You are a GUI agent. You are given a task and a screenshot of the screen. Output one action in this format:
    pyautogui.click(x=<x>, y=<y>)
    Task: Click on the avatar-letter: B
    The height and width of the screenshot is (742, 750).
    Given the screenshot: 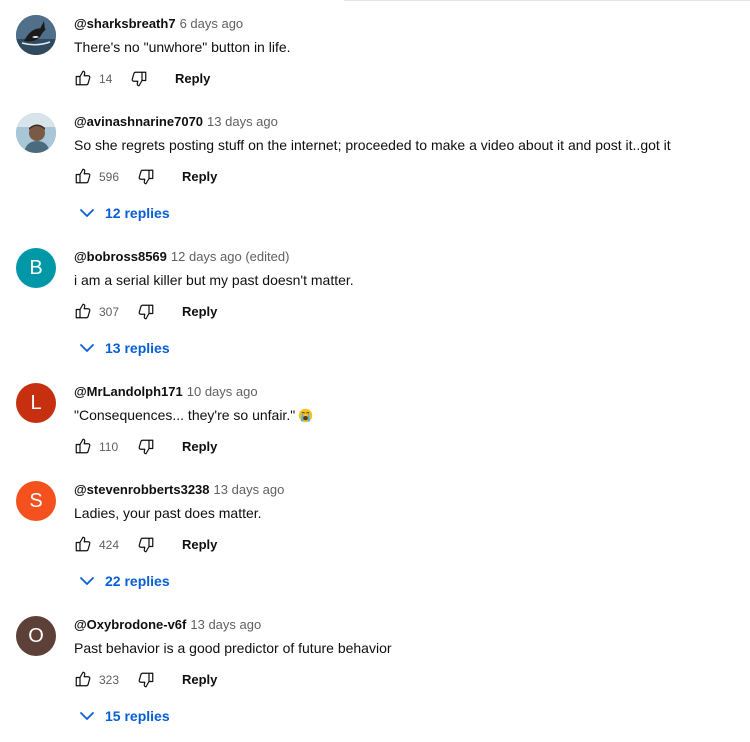 What is the action you would take?
    pyautogui.click(x=36, y=268)
    